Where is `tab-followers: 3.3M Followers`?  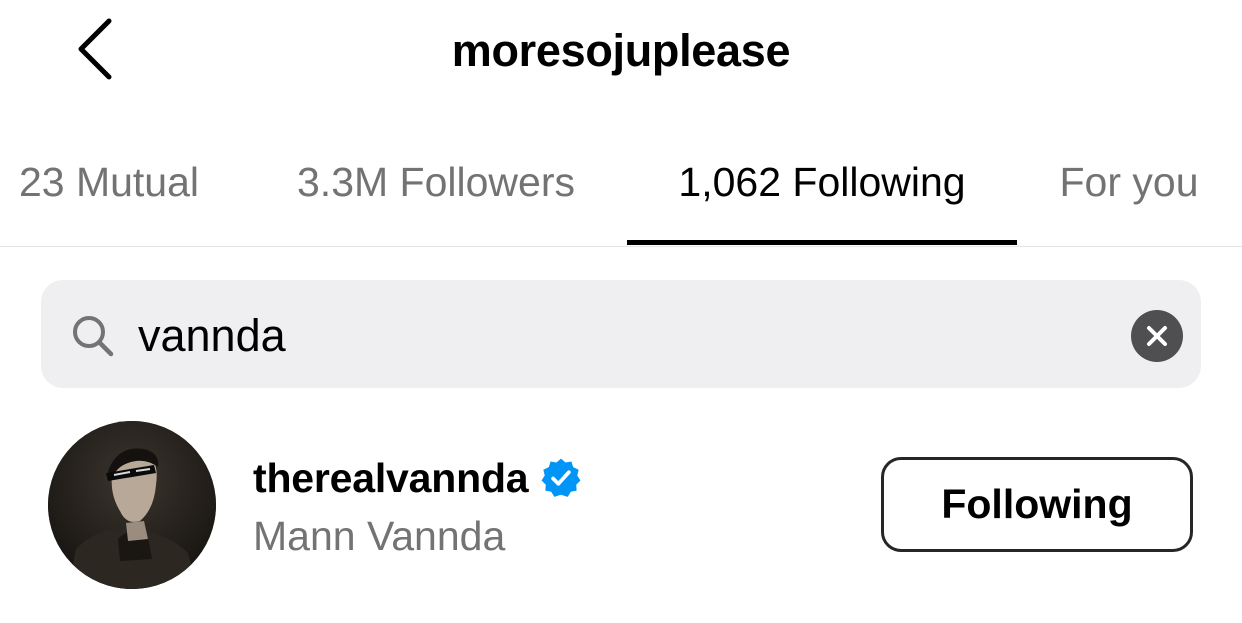
tab-followers: 3.3M Followers is located at coordinates (436, 198).